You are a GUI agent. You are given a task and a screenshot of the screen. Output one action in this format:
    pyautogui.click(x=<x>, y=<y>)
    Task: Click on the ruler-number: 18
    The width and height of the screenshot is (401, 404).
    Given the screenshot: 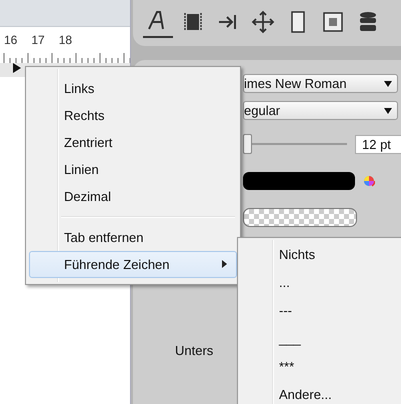 What is the action you would take?
    pyautogui.click(x=65, y=40)
    